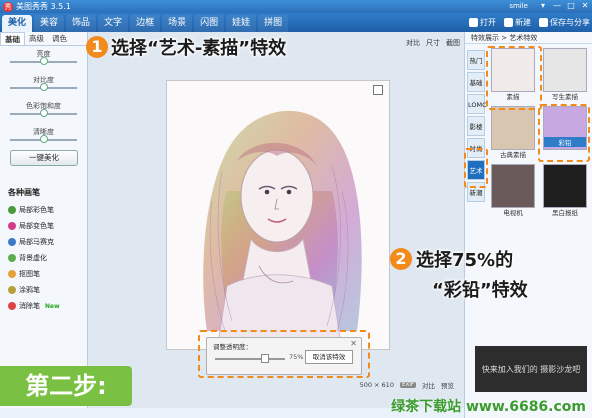  I want to click on compare-toggle: 对比, so click(428, 385).